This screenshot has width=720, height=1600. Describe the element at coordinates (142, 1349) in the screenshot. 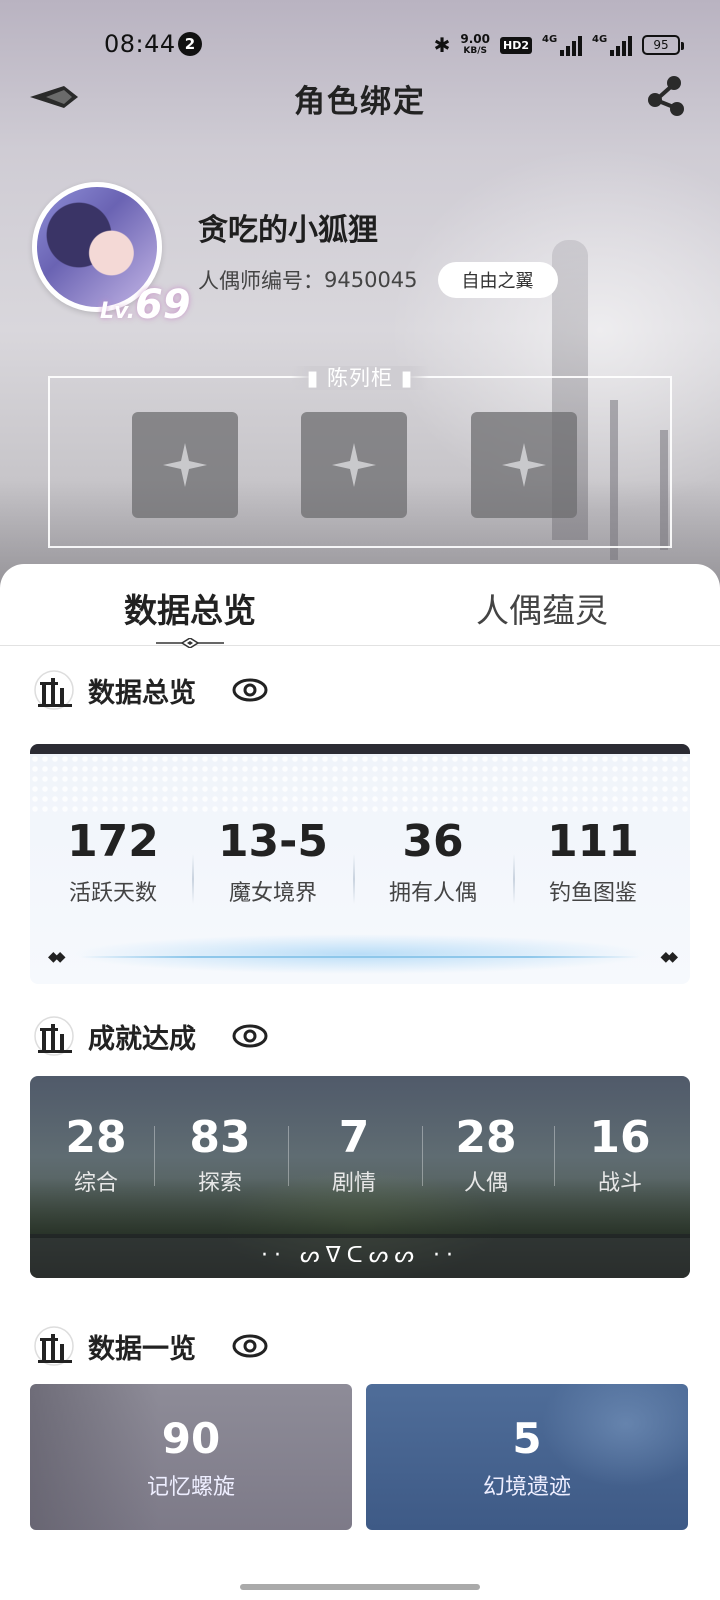

I see `section-title-data-list: 数据一览` at that location.